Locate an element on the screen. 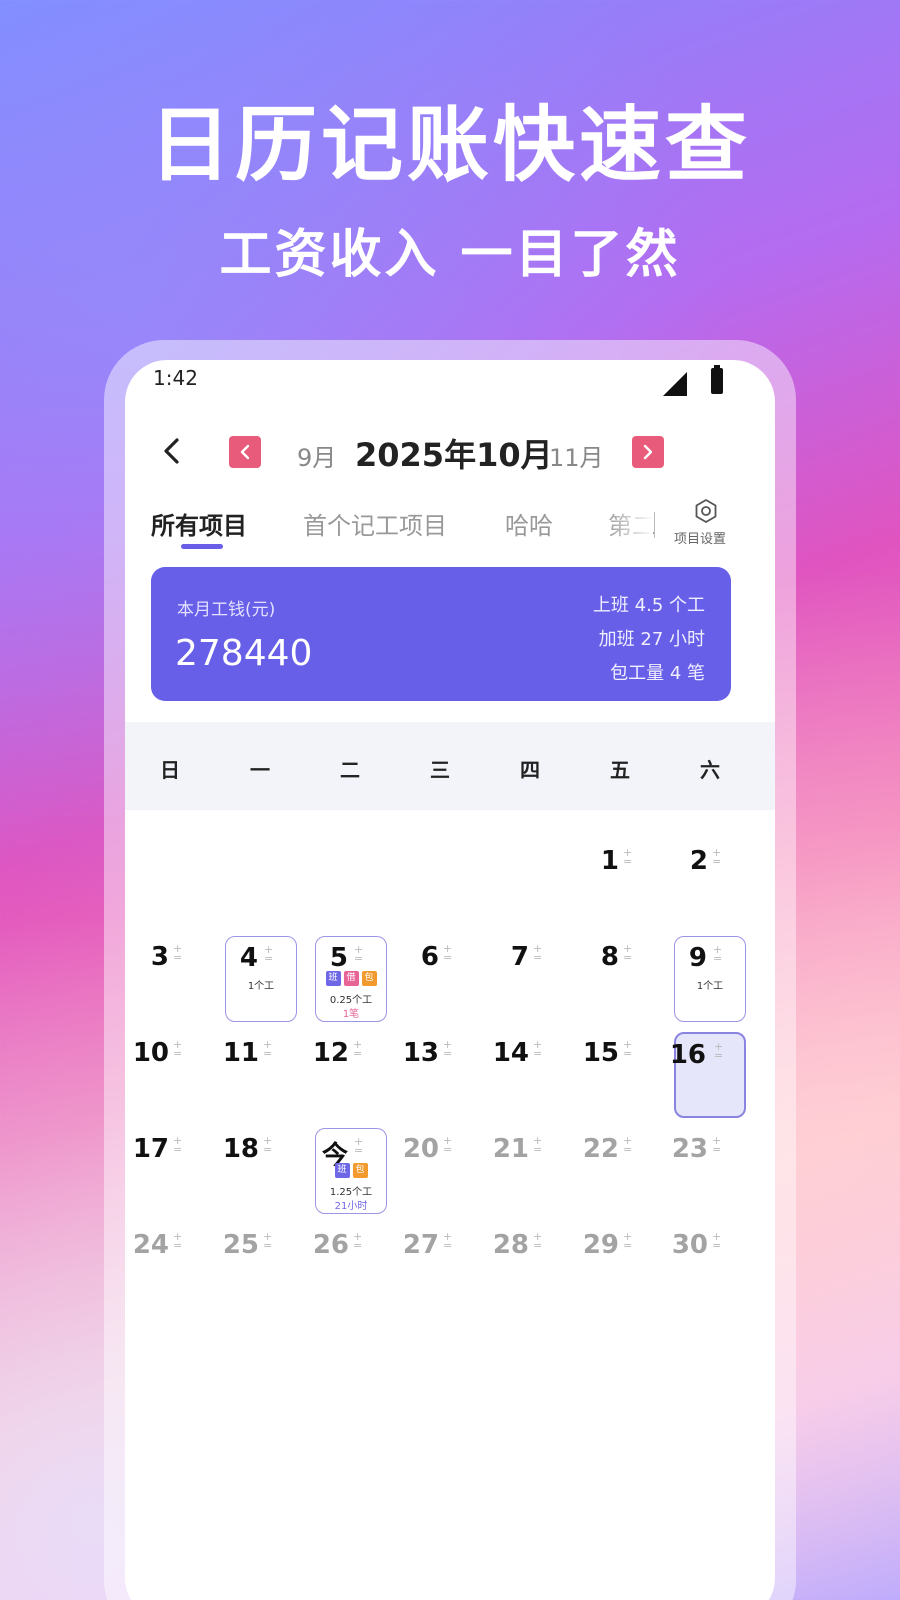  calendar-day-11: 11 + = is located at coordinates (260, 1075).